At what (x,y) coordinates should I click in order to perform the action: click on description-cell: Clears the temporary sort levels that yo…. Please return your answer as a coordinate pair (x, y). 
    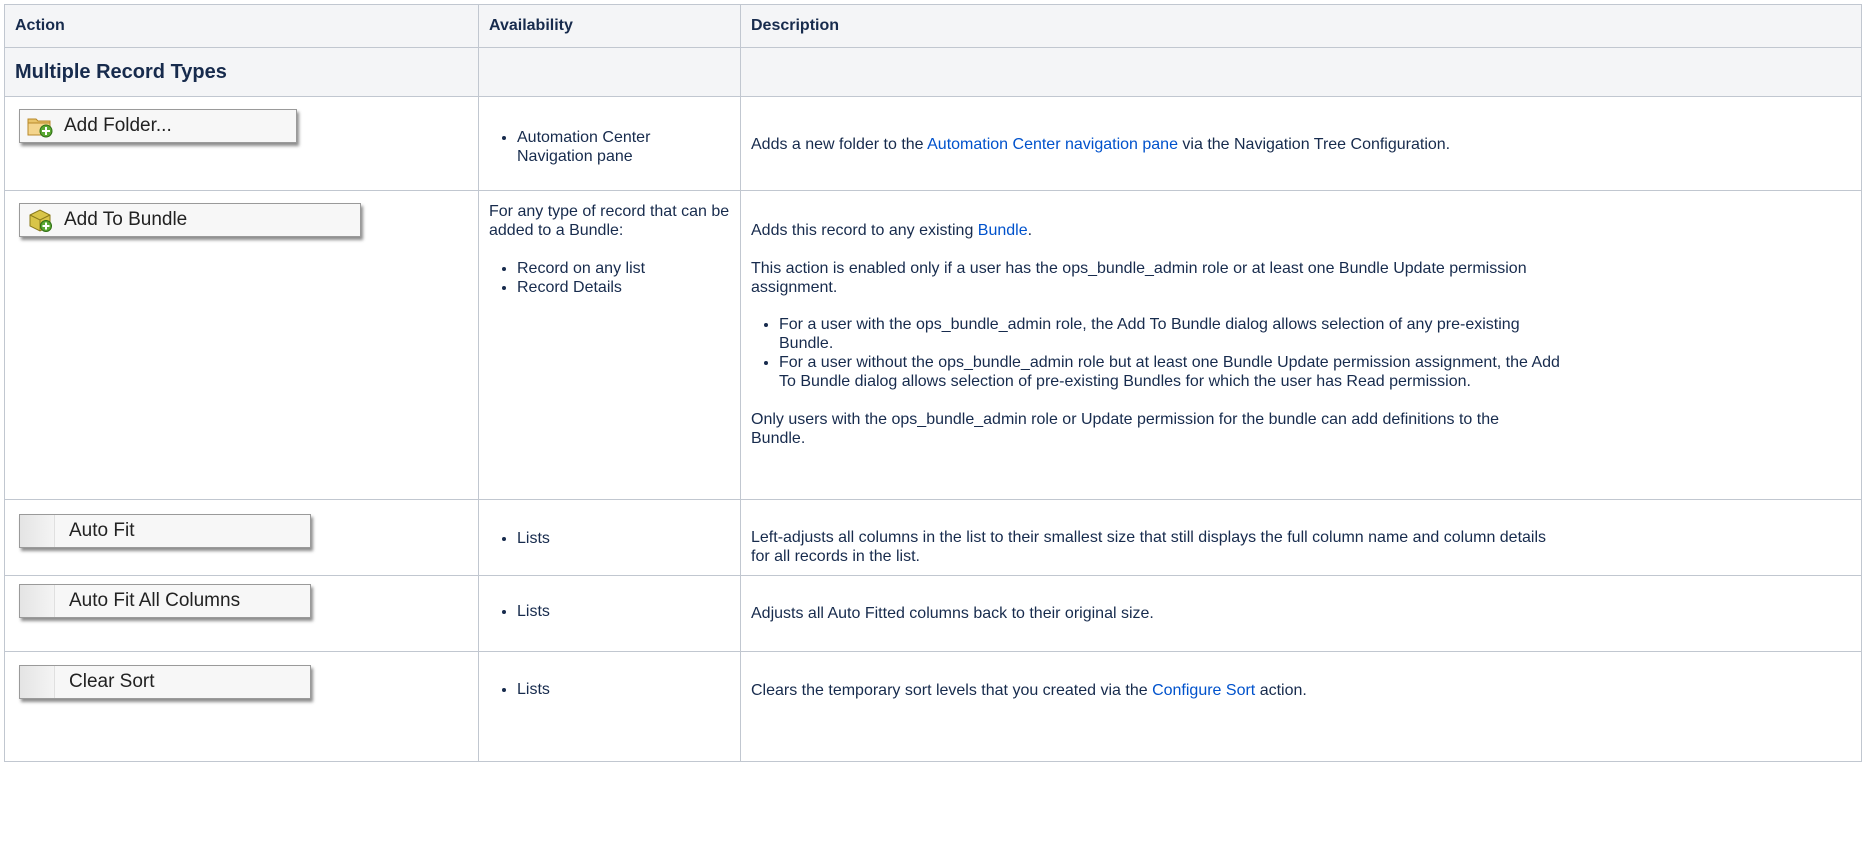
    Looking at the image, I should click on (1301, 706).